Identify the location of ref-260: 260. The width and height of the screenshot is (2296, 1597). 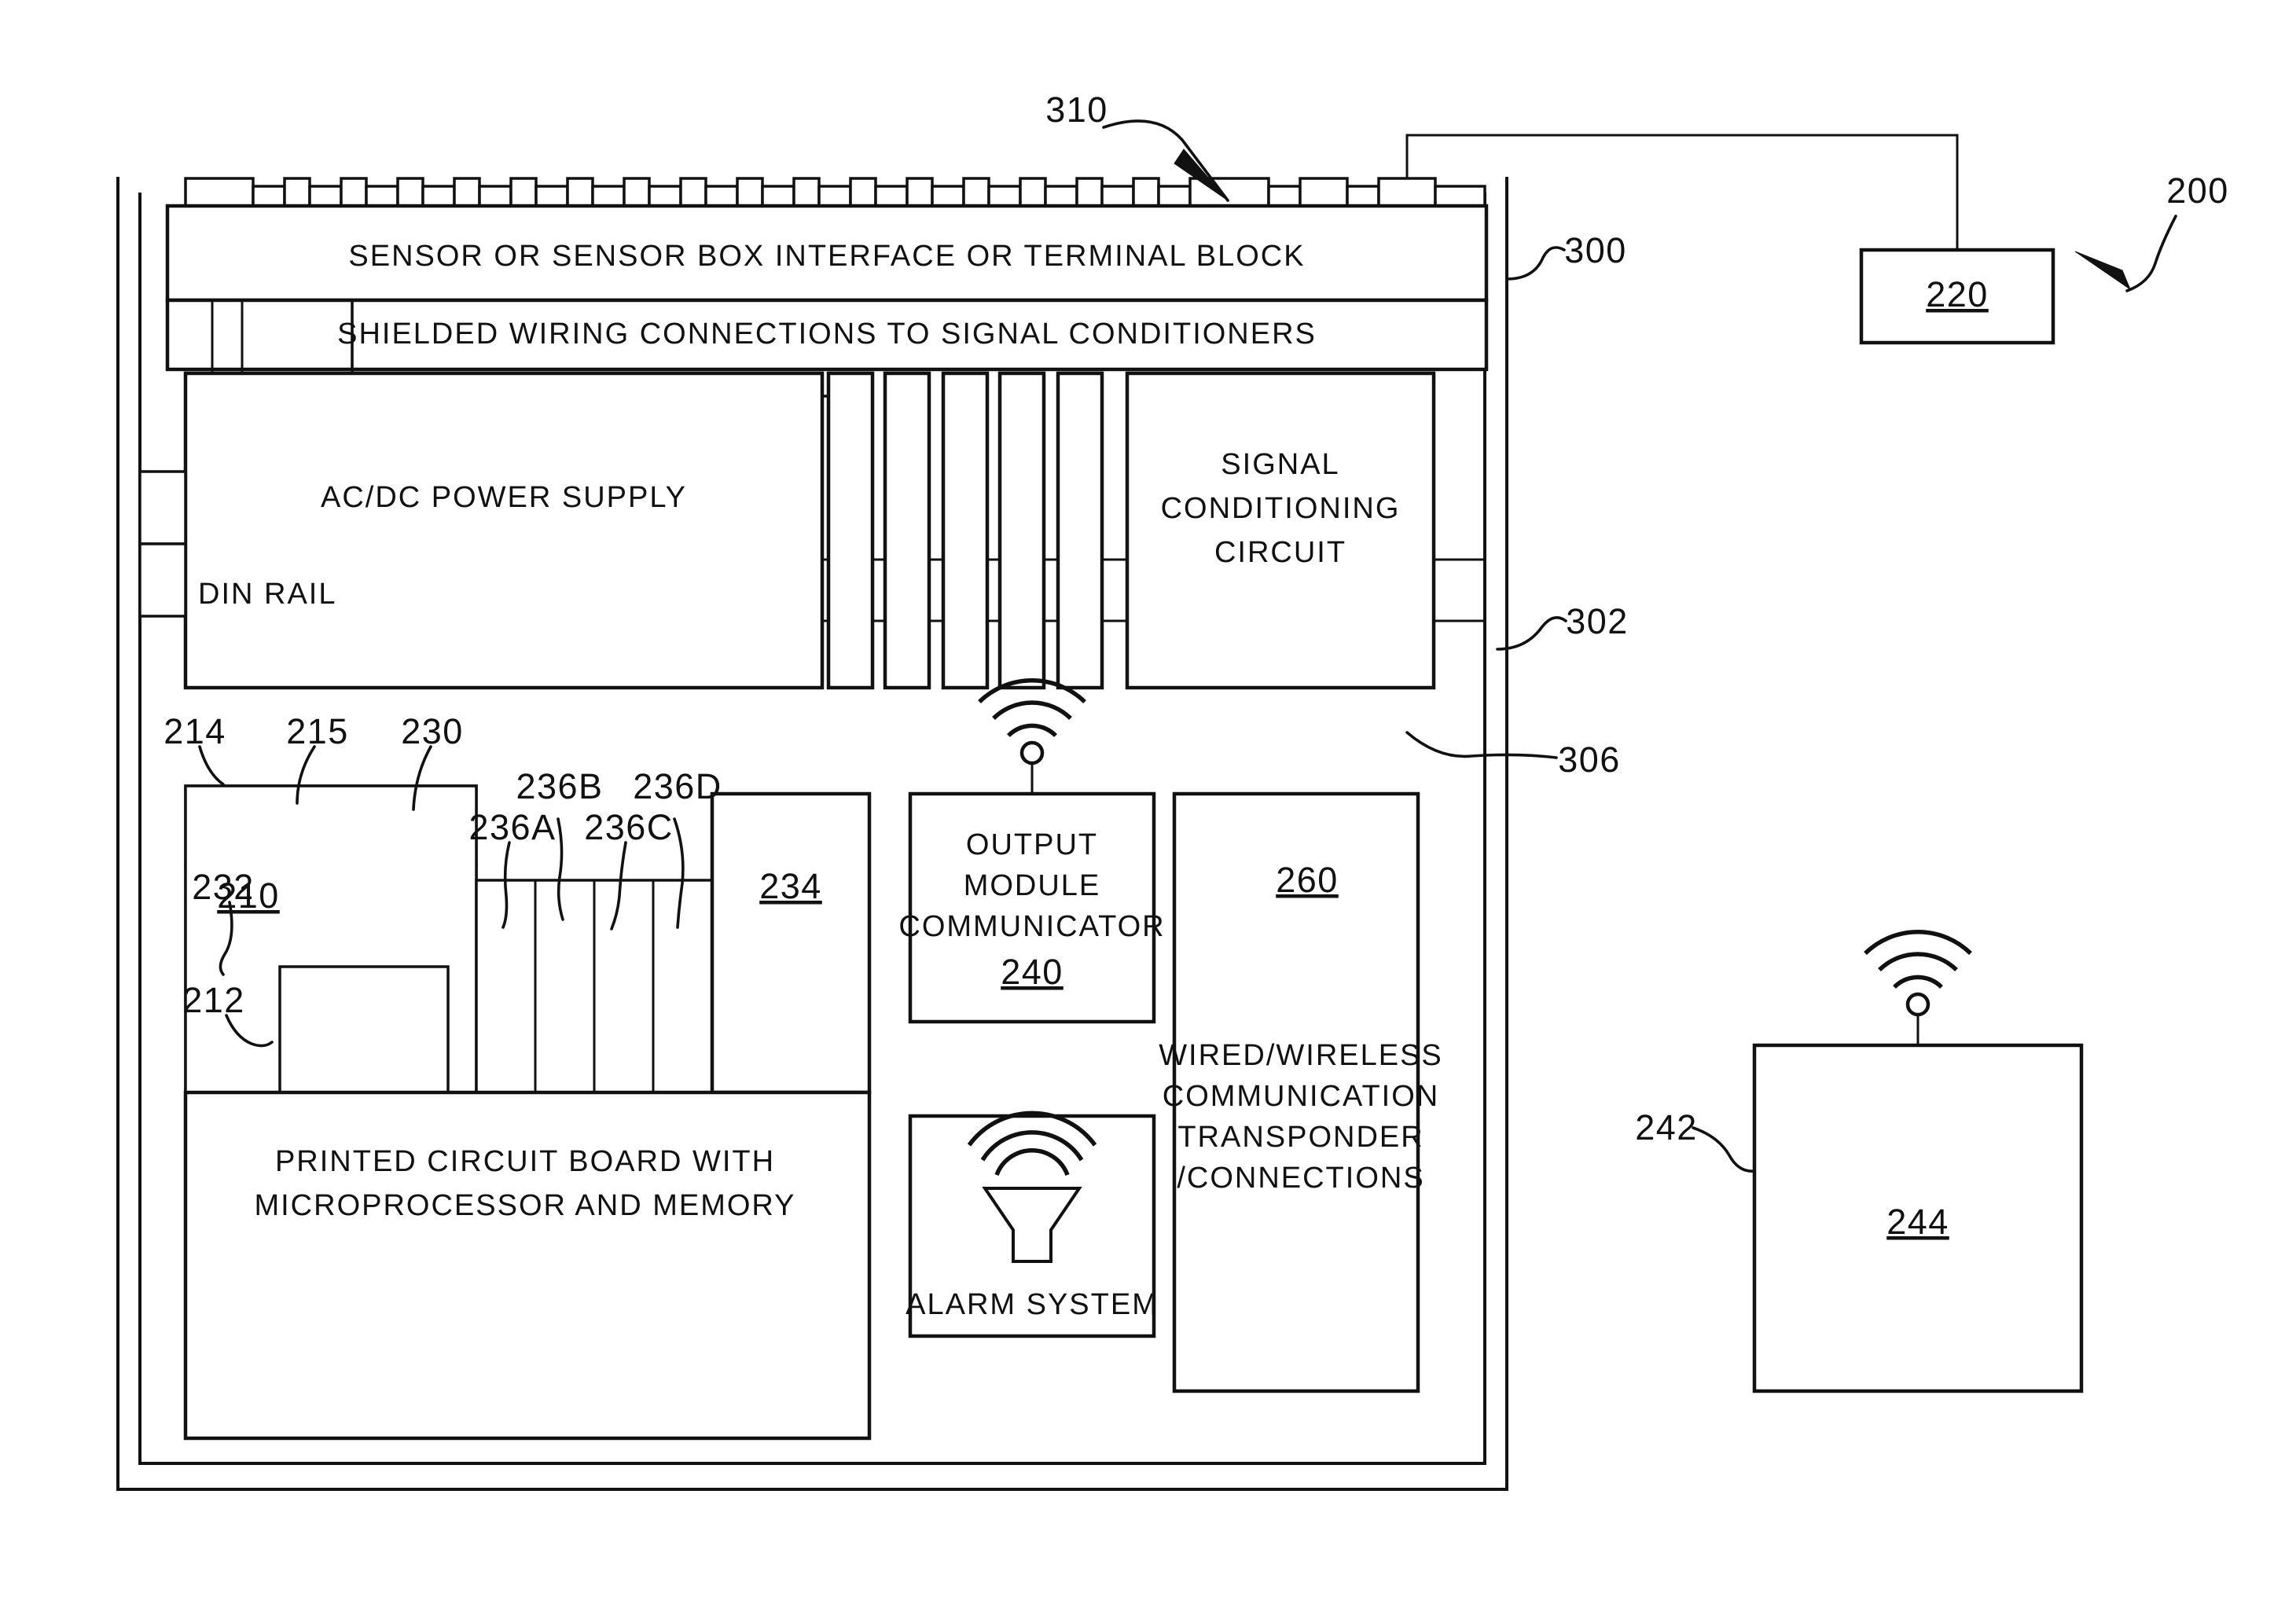
(1308, 880).